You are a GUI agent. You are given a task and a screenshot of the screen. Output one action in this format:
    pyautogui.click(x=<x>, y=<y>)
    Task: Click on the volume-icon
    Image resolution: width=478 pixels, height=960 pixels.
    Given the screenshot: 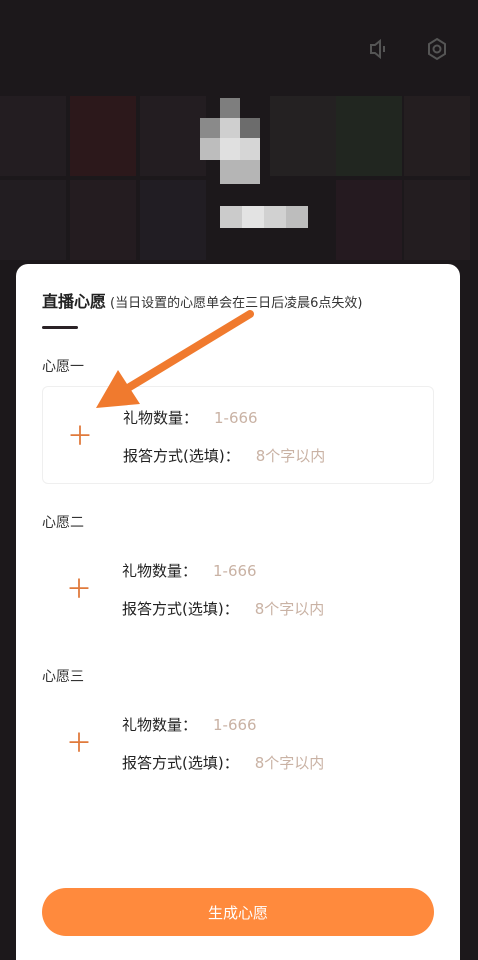 What is the action you would take?
    pyautogui.click(x=379, y=49)
    